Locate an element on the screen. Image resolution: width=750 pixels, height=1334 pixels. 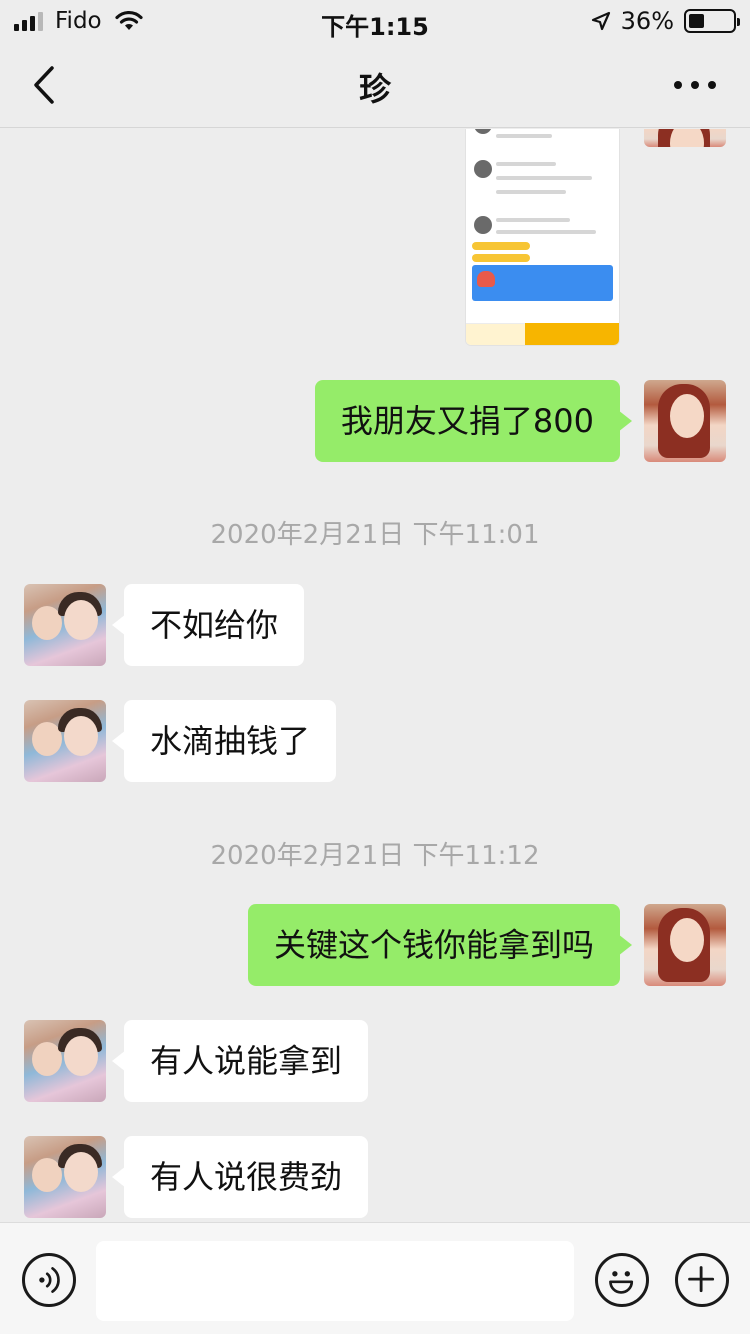
emoji-icon is located at coordinates (622, 1280).